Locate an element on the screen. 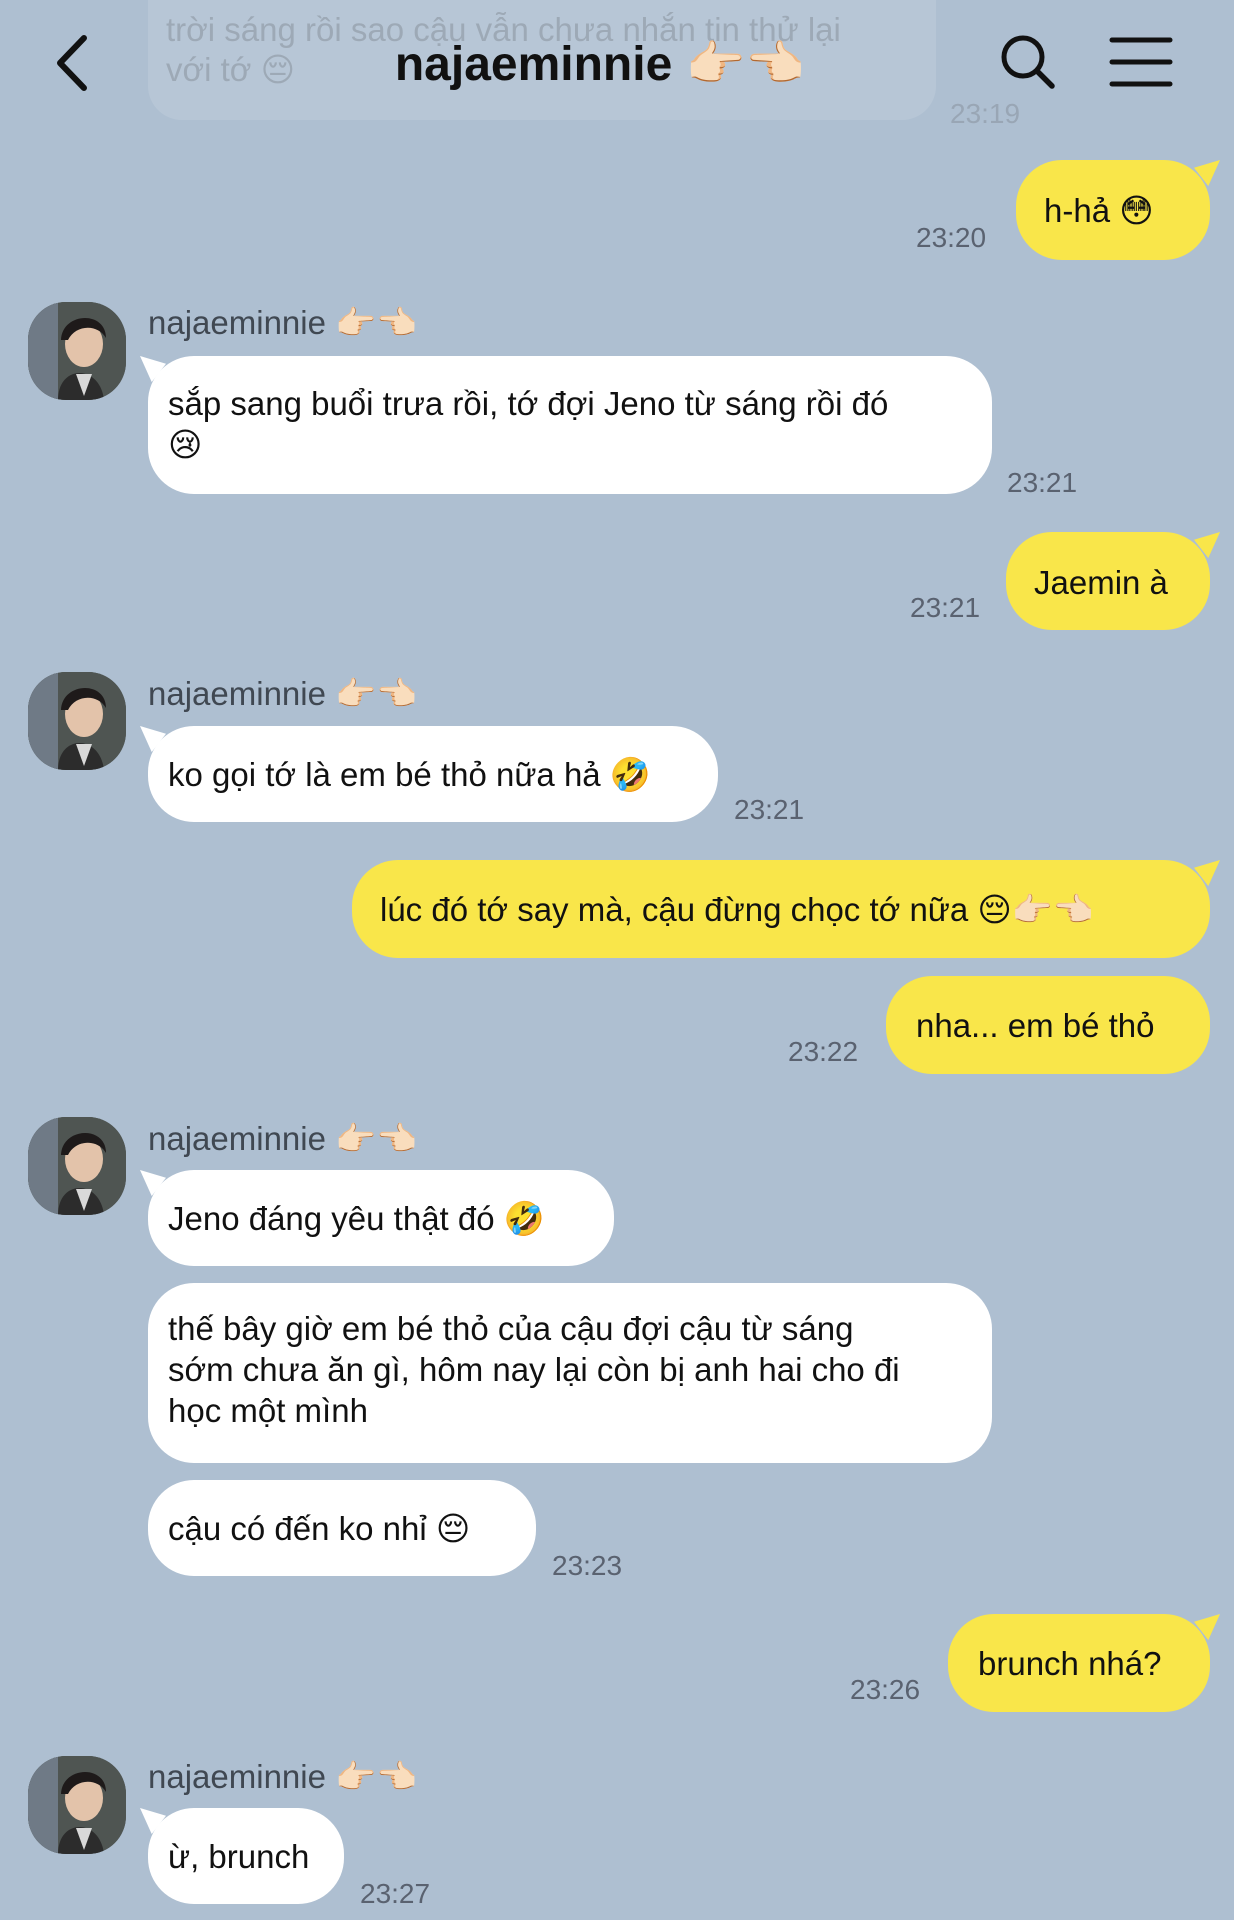 The height and width of the screenshot is (1920, 1234). message-text: ừ, brunch is located at coordinates (239, 1856).